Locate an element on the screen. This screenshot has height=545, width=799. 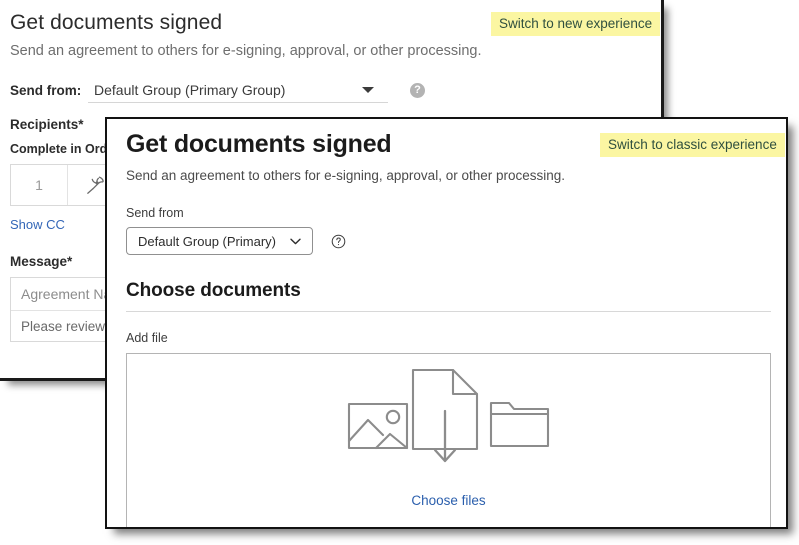
new-send-from-label: Send from is located at coordinates (155, 213).